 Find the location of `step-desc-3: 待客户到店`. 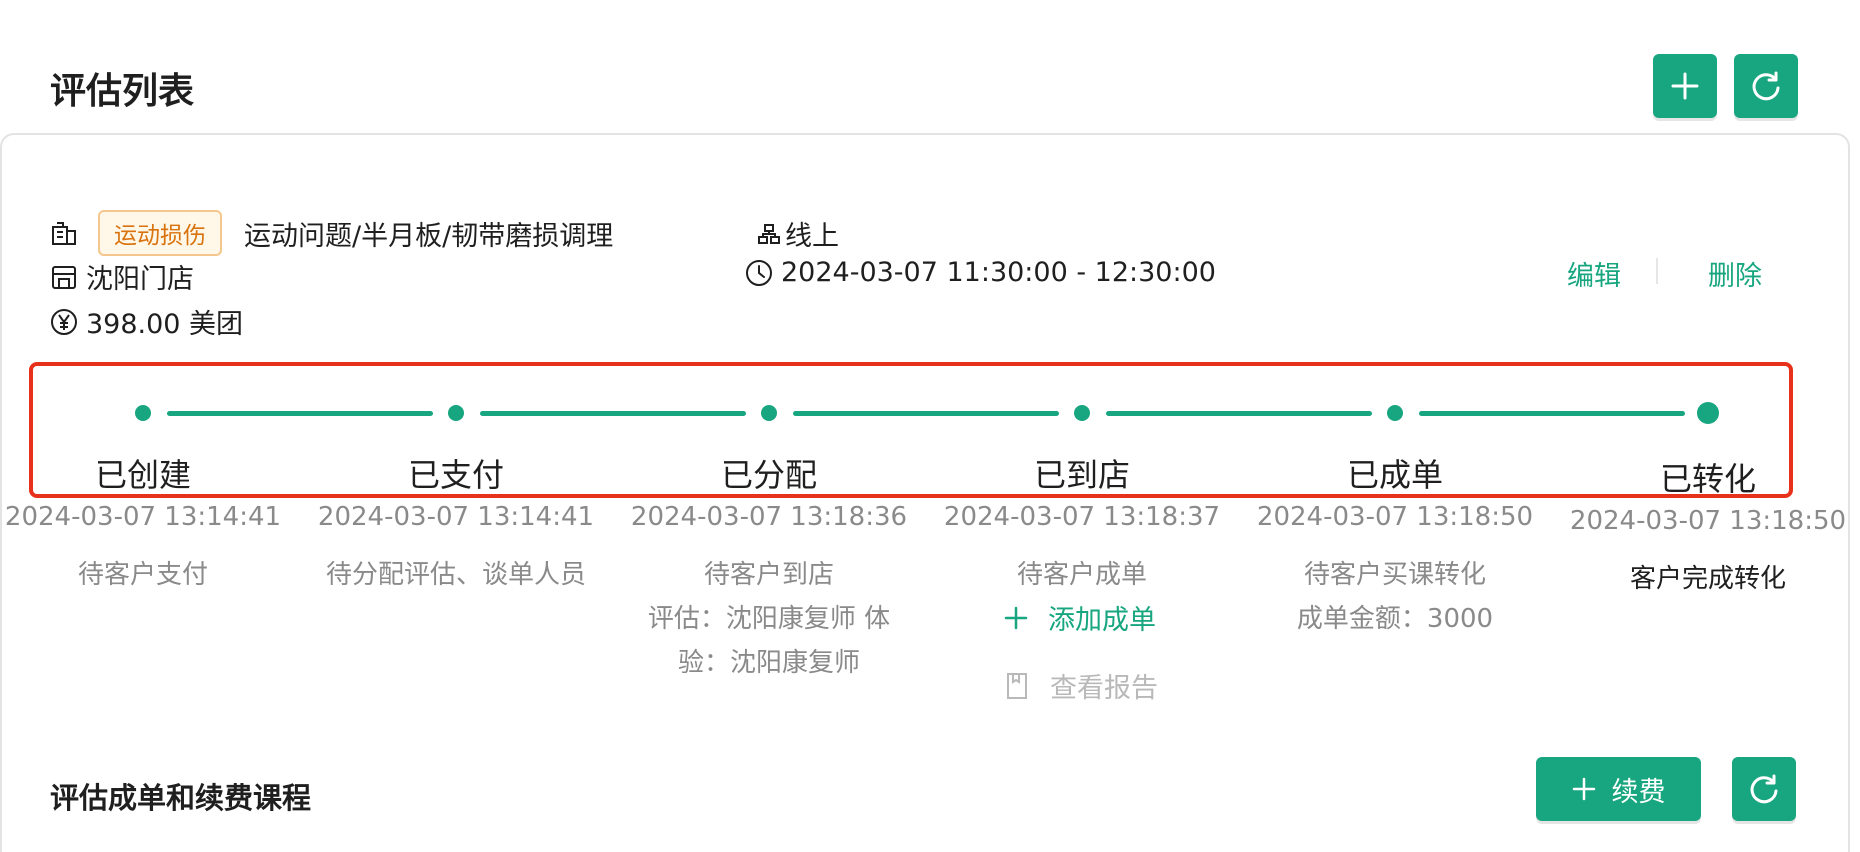

step-desc-3: 待客户到店 is located at coordinates (769, 575).